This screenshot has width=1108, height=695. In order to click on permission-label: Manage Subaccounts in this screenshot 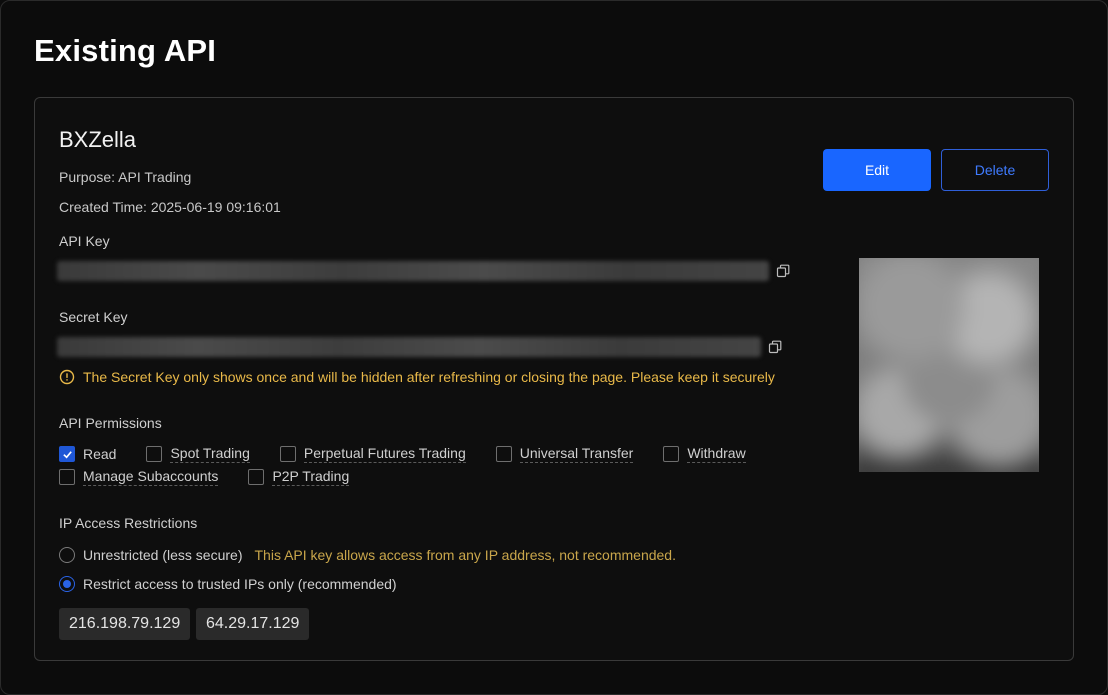, I will do `click(151, 477)`.